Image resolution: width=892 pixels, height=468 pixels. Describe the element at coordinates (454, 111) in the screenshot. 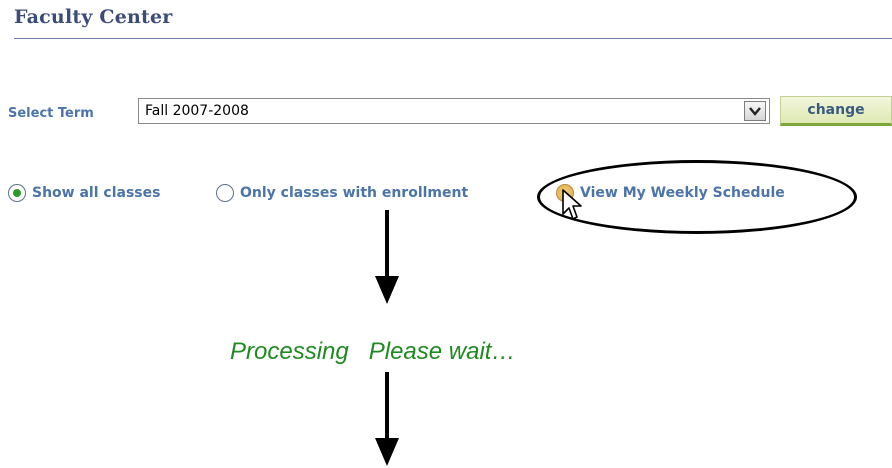

I see `term-select: Fall 2007-2008` at that location.